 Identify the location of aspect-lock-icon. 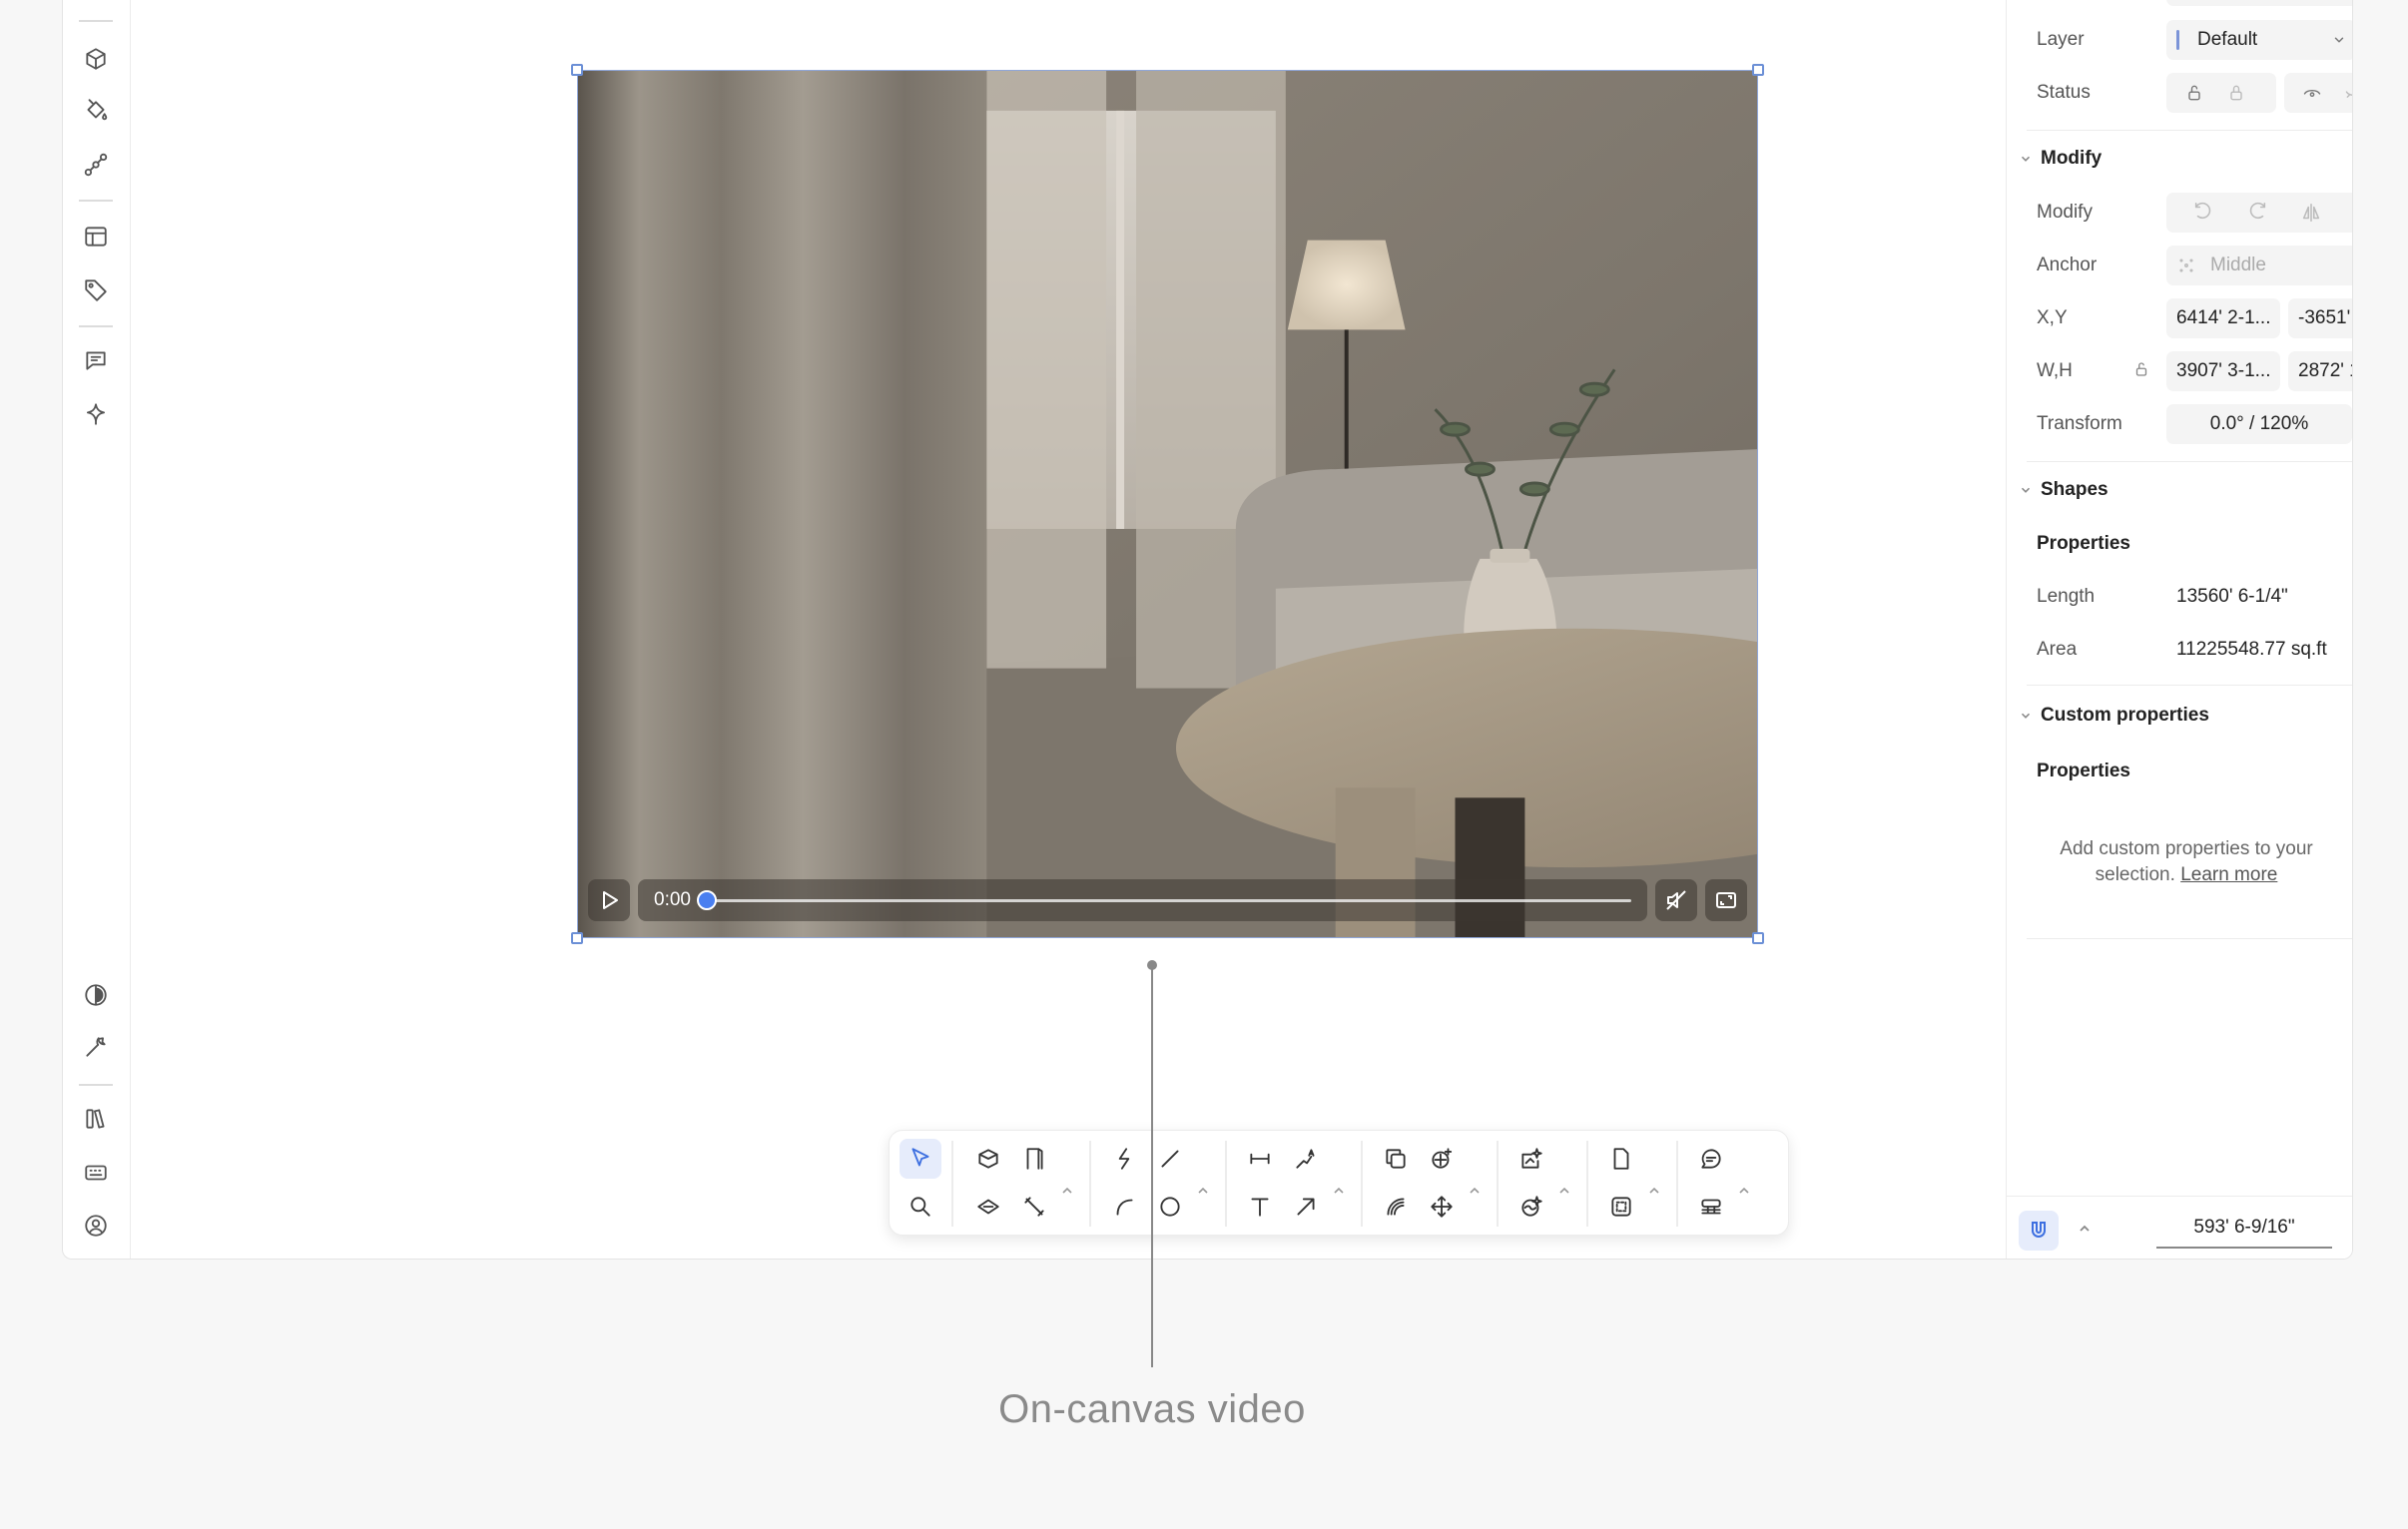
(2141, 369).